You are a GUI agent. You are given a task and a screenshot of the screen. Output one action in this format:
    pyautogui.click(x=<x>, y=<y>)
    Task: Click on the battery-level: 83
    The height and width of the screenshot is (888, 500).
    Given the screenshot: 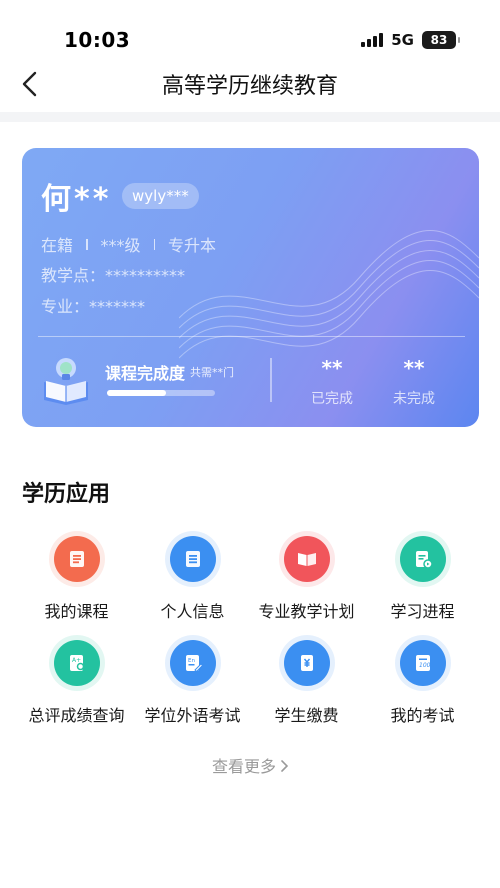 What is the action you would take?
    pyautogui.click(x=439, y=40)
    